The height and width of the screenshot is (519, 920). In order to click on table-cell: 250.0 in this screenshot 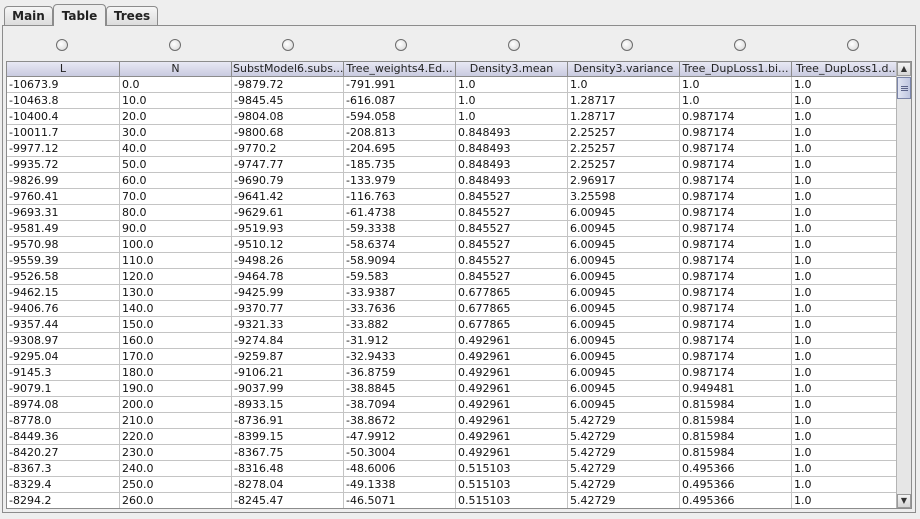, I will do `click(176, 485)`.